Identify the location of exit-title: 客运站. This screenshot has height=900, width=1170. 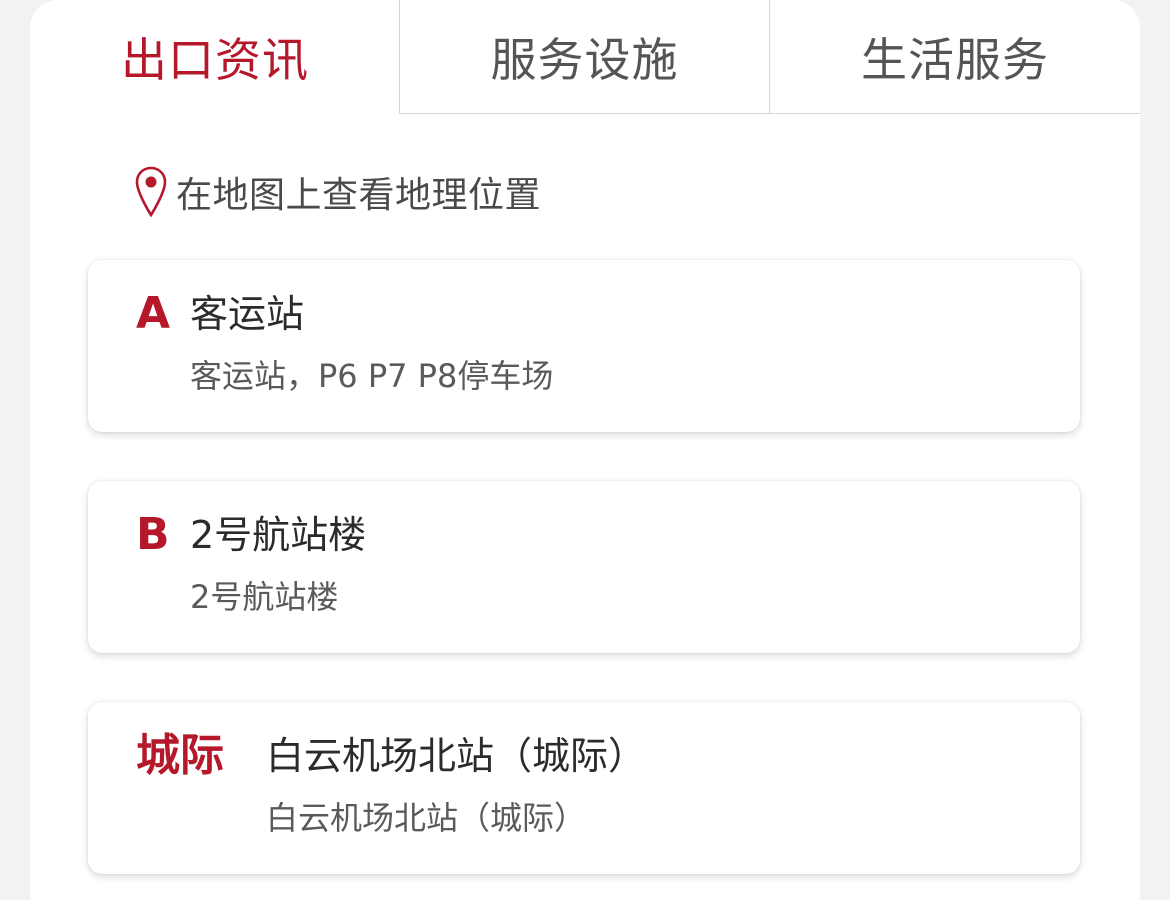
(247, 314).